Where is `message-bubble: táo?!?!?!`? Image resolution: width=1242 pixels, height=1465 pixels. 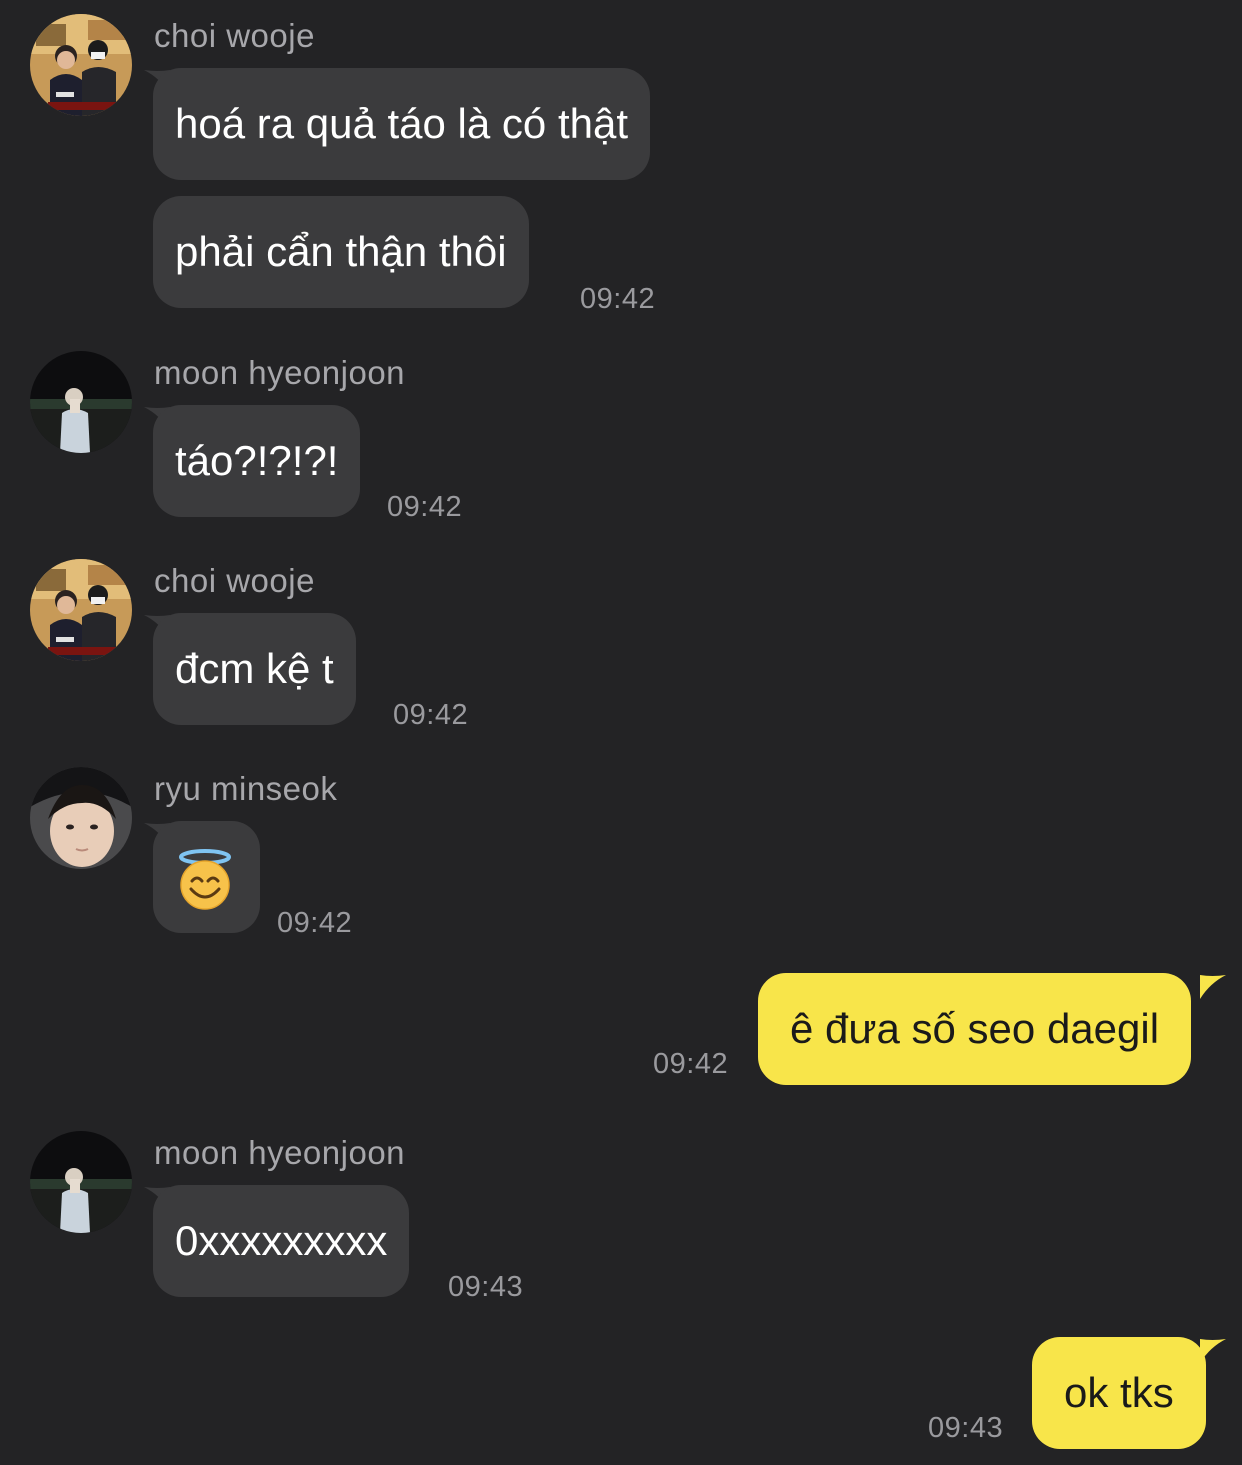
message-bubble: táo?!?!?! is located at coordinates (257, 461).